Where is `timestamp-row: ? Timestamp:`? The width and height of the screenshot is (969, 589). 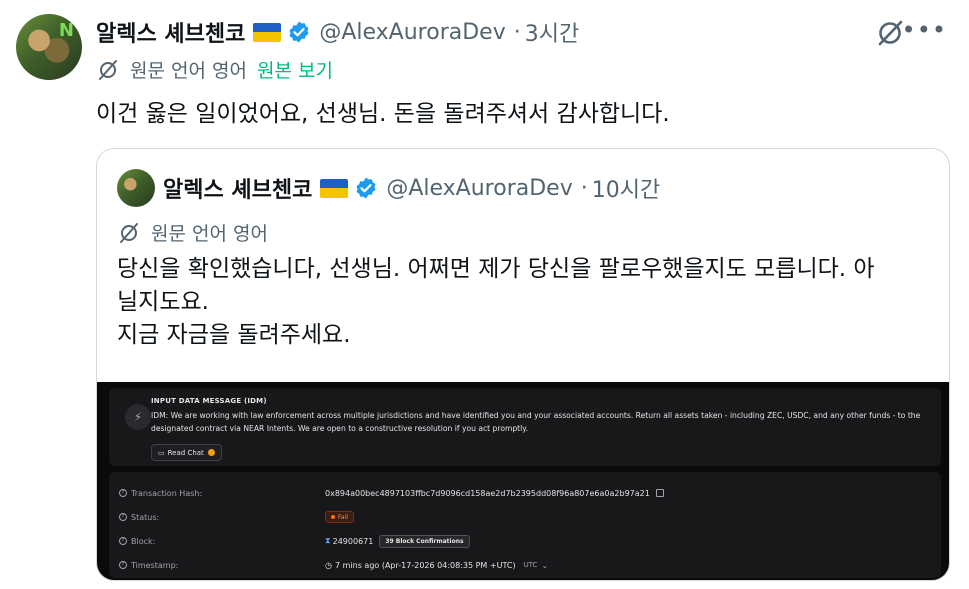
timestamp-row: ? Timestamp: is located at coordinates (148, 565).